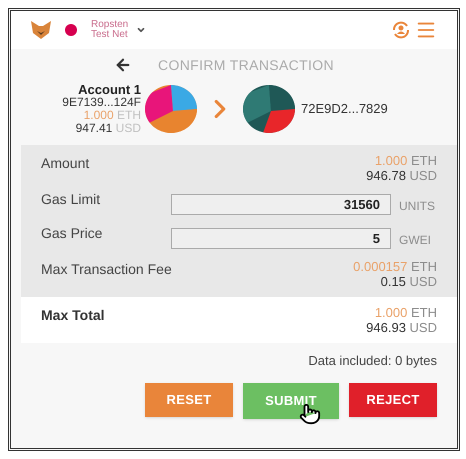 This screenshot has height=459, width=466. Describe the element at coordinates (417, 206) in the screenshot. I see `unit-label: UNITS` at that location.